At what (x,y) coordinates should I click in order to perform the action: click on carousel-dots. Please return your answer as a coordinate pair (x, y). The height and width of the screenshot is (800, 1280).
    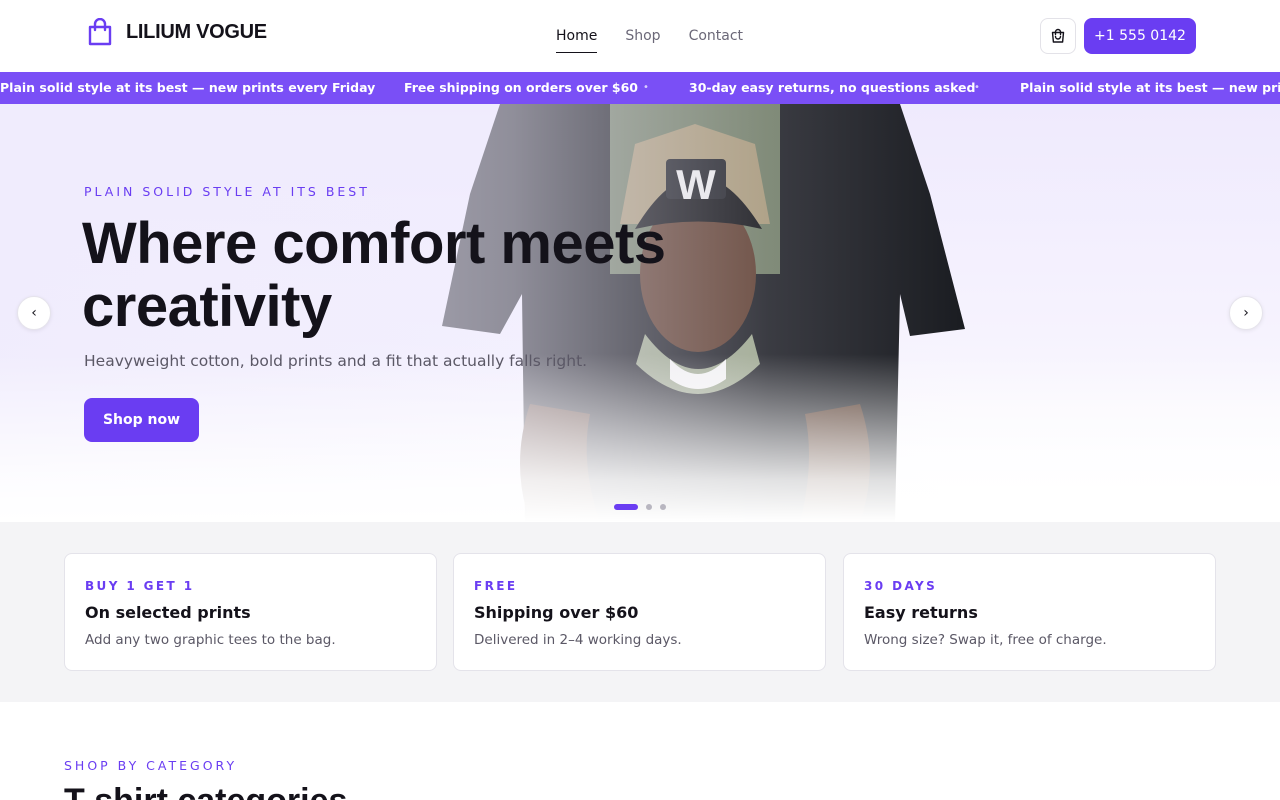
    Looking at the image, I should click on (640, 507).